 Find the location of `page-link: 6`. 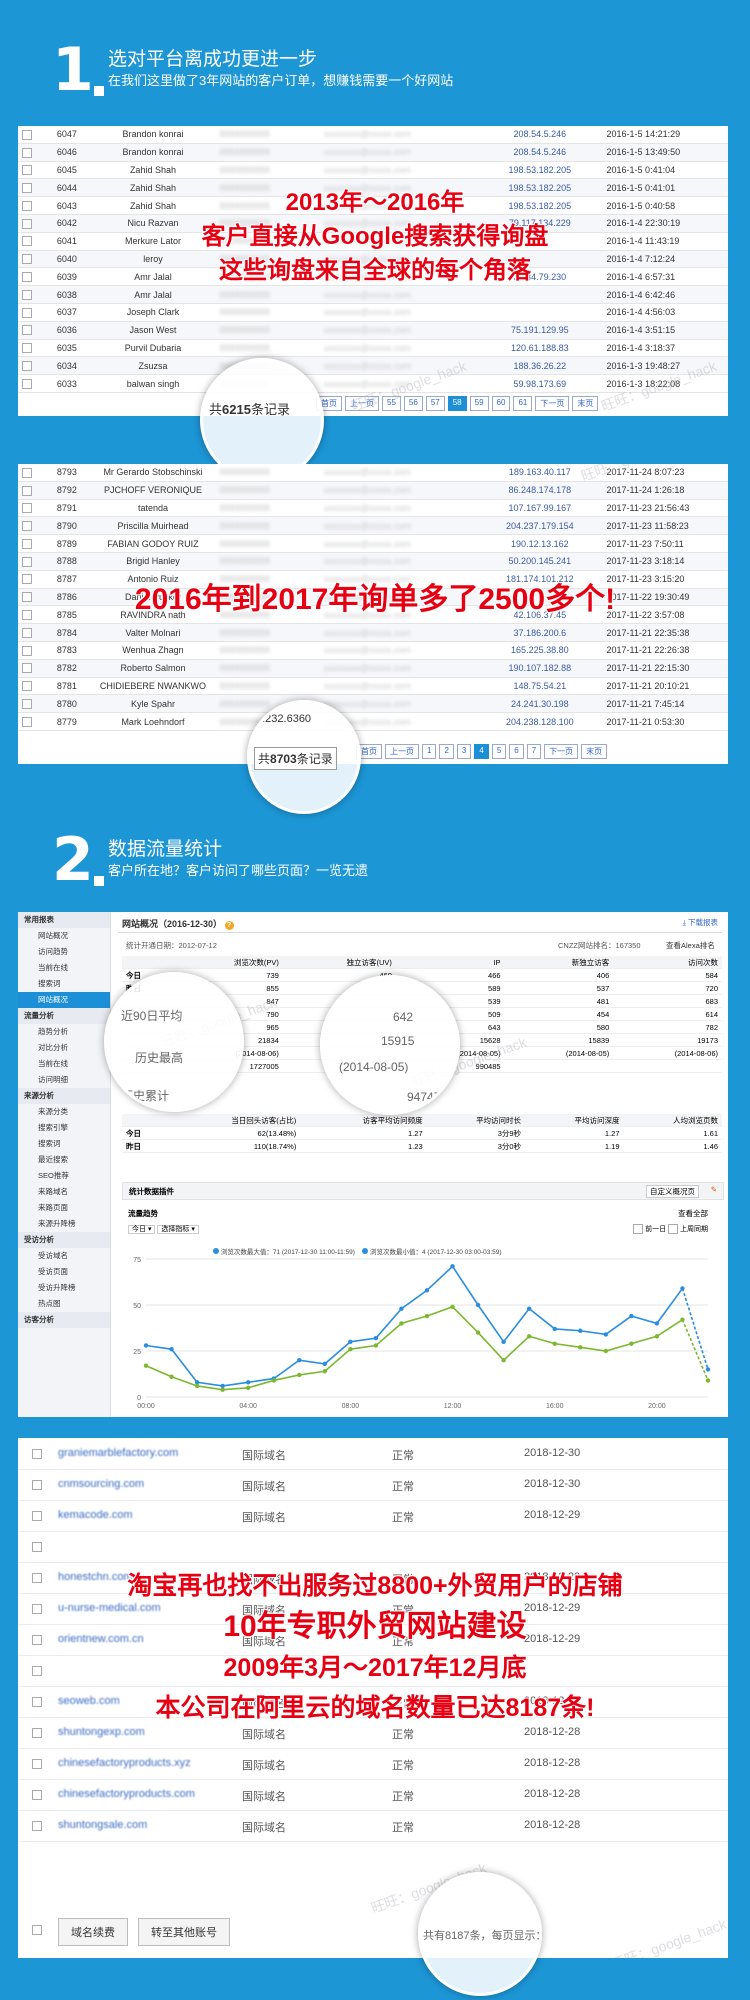

page-link: 6 is located at coordinates (516, 751).